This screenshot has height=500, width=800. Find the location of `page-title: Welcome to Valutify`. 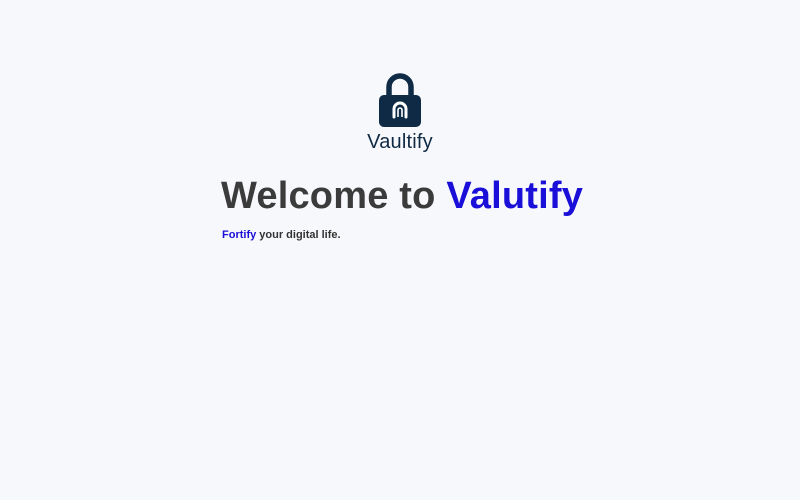

page-title: Welcome to Valutify is located at coordinates (501, 196).